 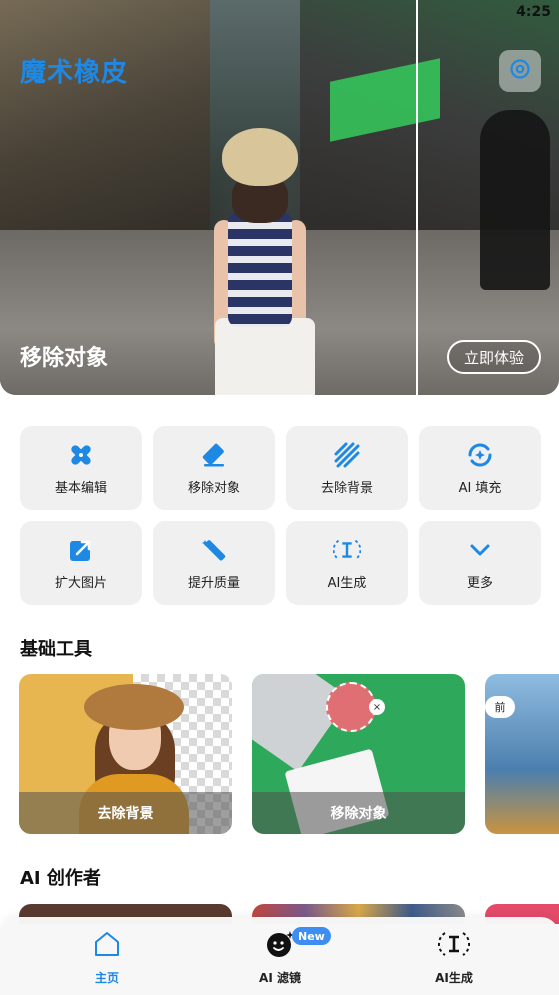 I want to click on home-icon, so click(x=107, y=946).